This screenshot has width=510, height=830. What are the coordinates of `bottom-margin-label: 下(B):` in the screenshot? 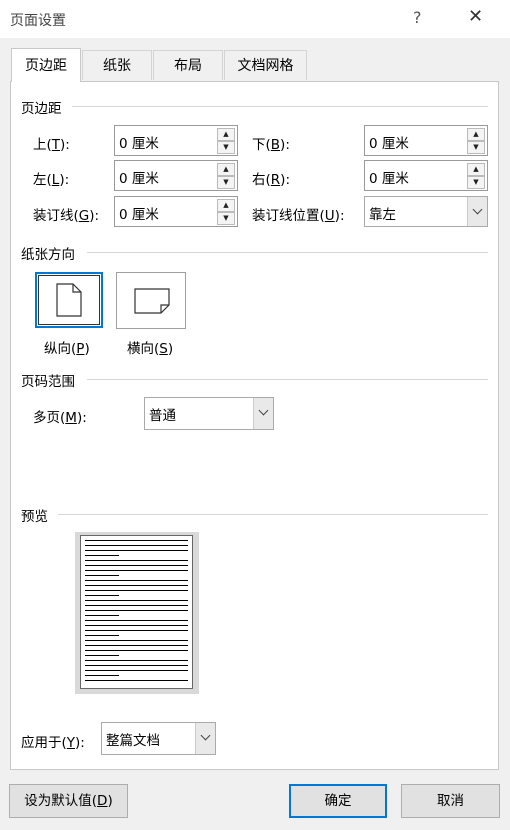 It's located at (271, 145).